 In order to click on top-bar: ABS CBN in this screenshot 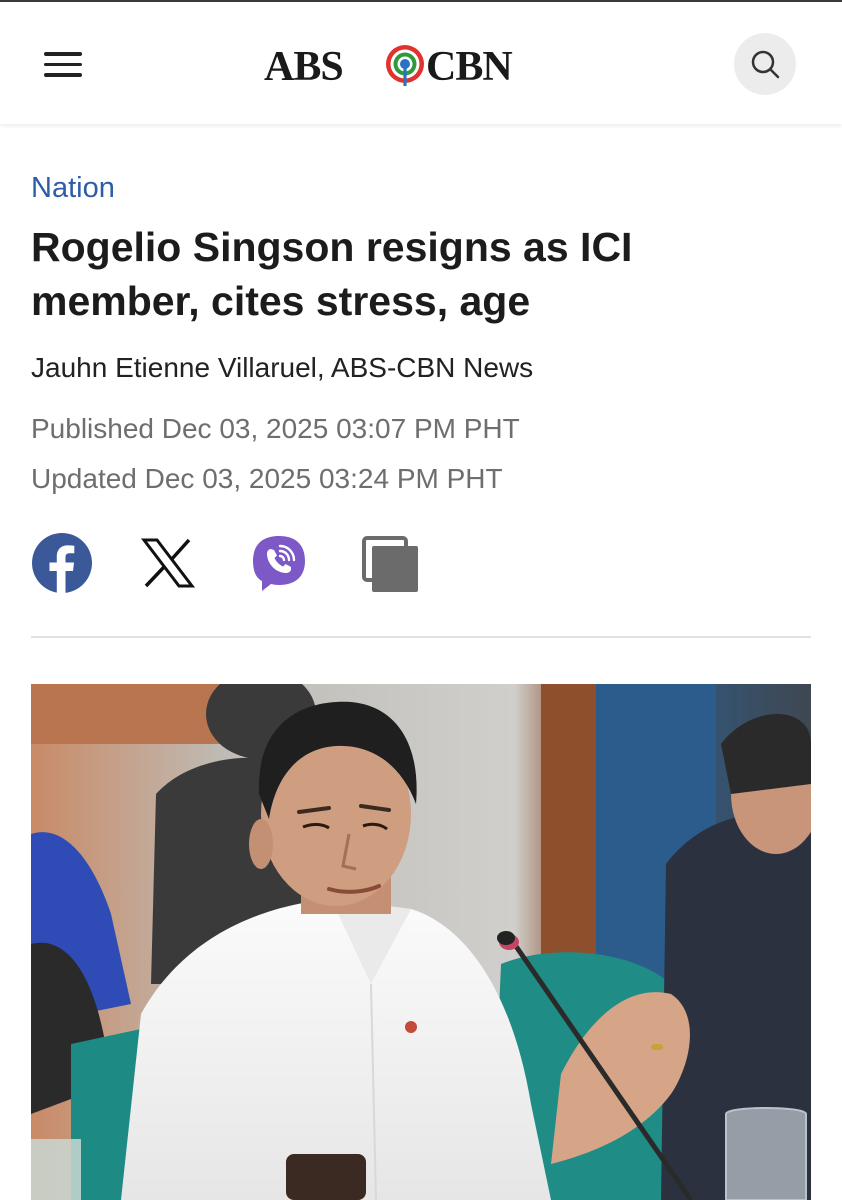, I will do `click(421, 62)`.